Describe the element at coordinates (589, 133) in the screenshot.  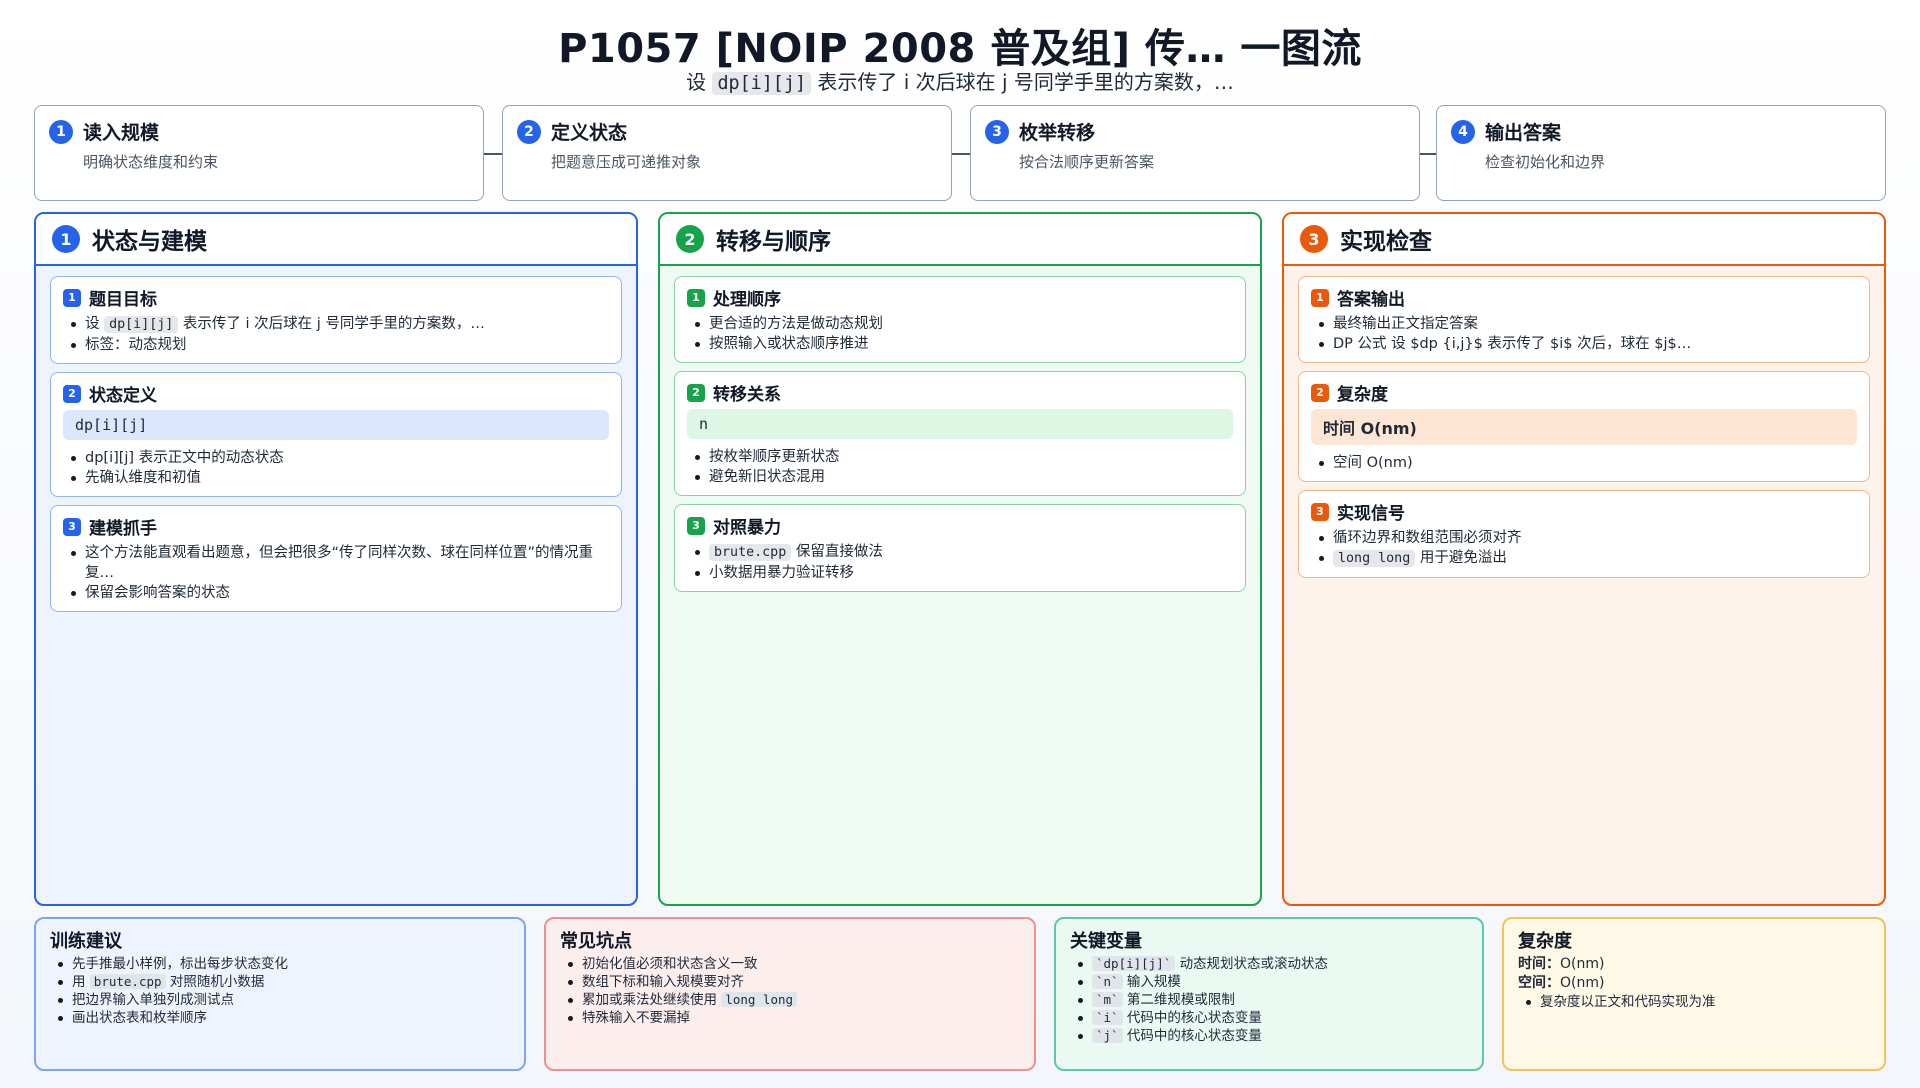
I see `step-title: 定义状态` at that location.